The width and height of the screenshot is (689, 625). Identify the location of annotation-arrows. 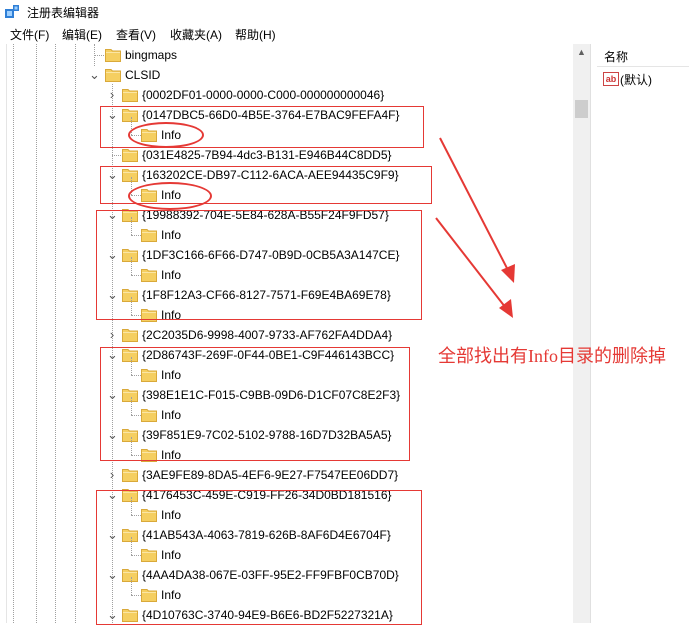
(475, 227).